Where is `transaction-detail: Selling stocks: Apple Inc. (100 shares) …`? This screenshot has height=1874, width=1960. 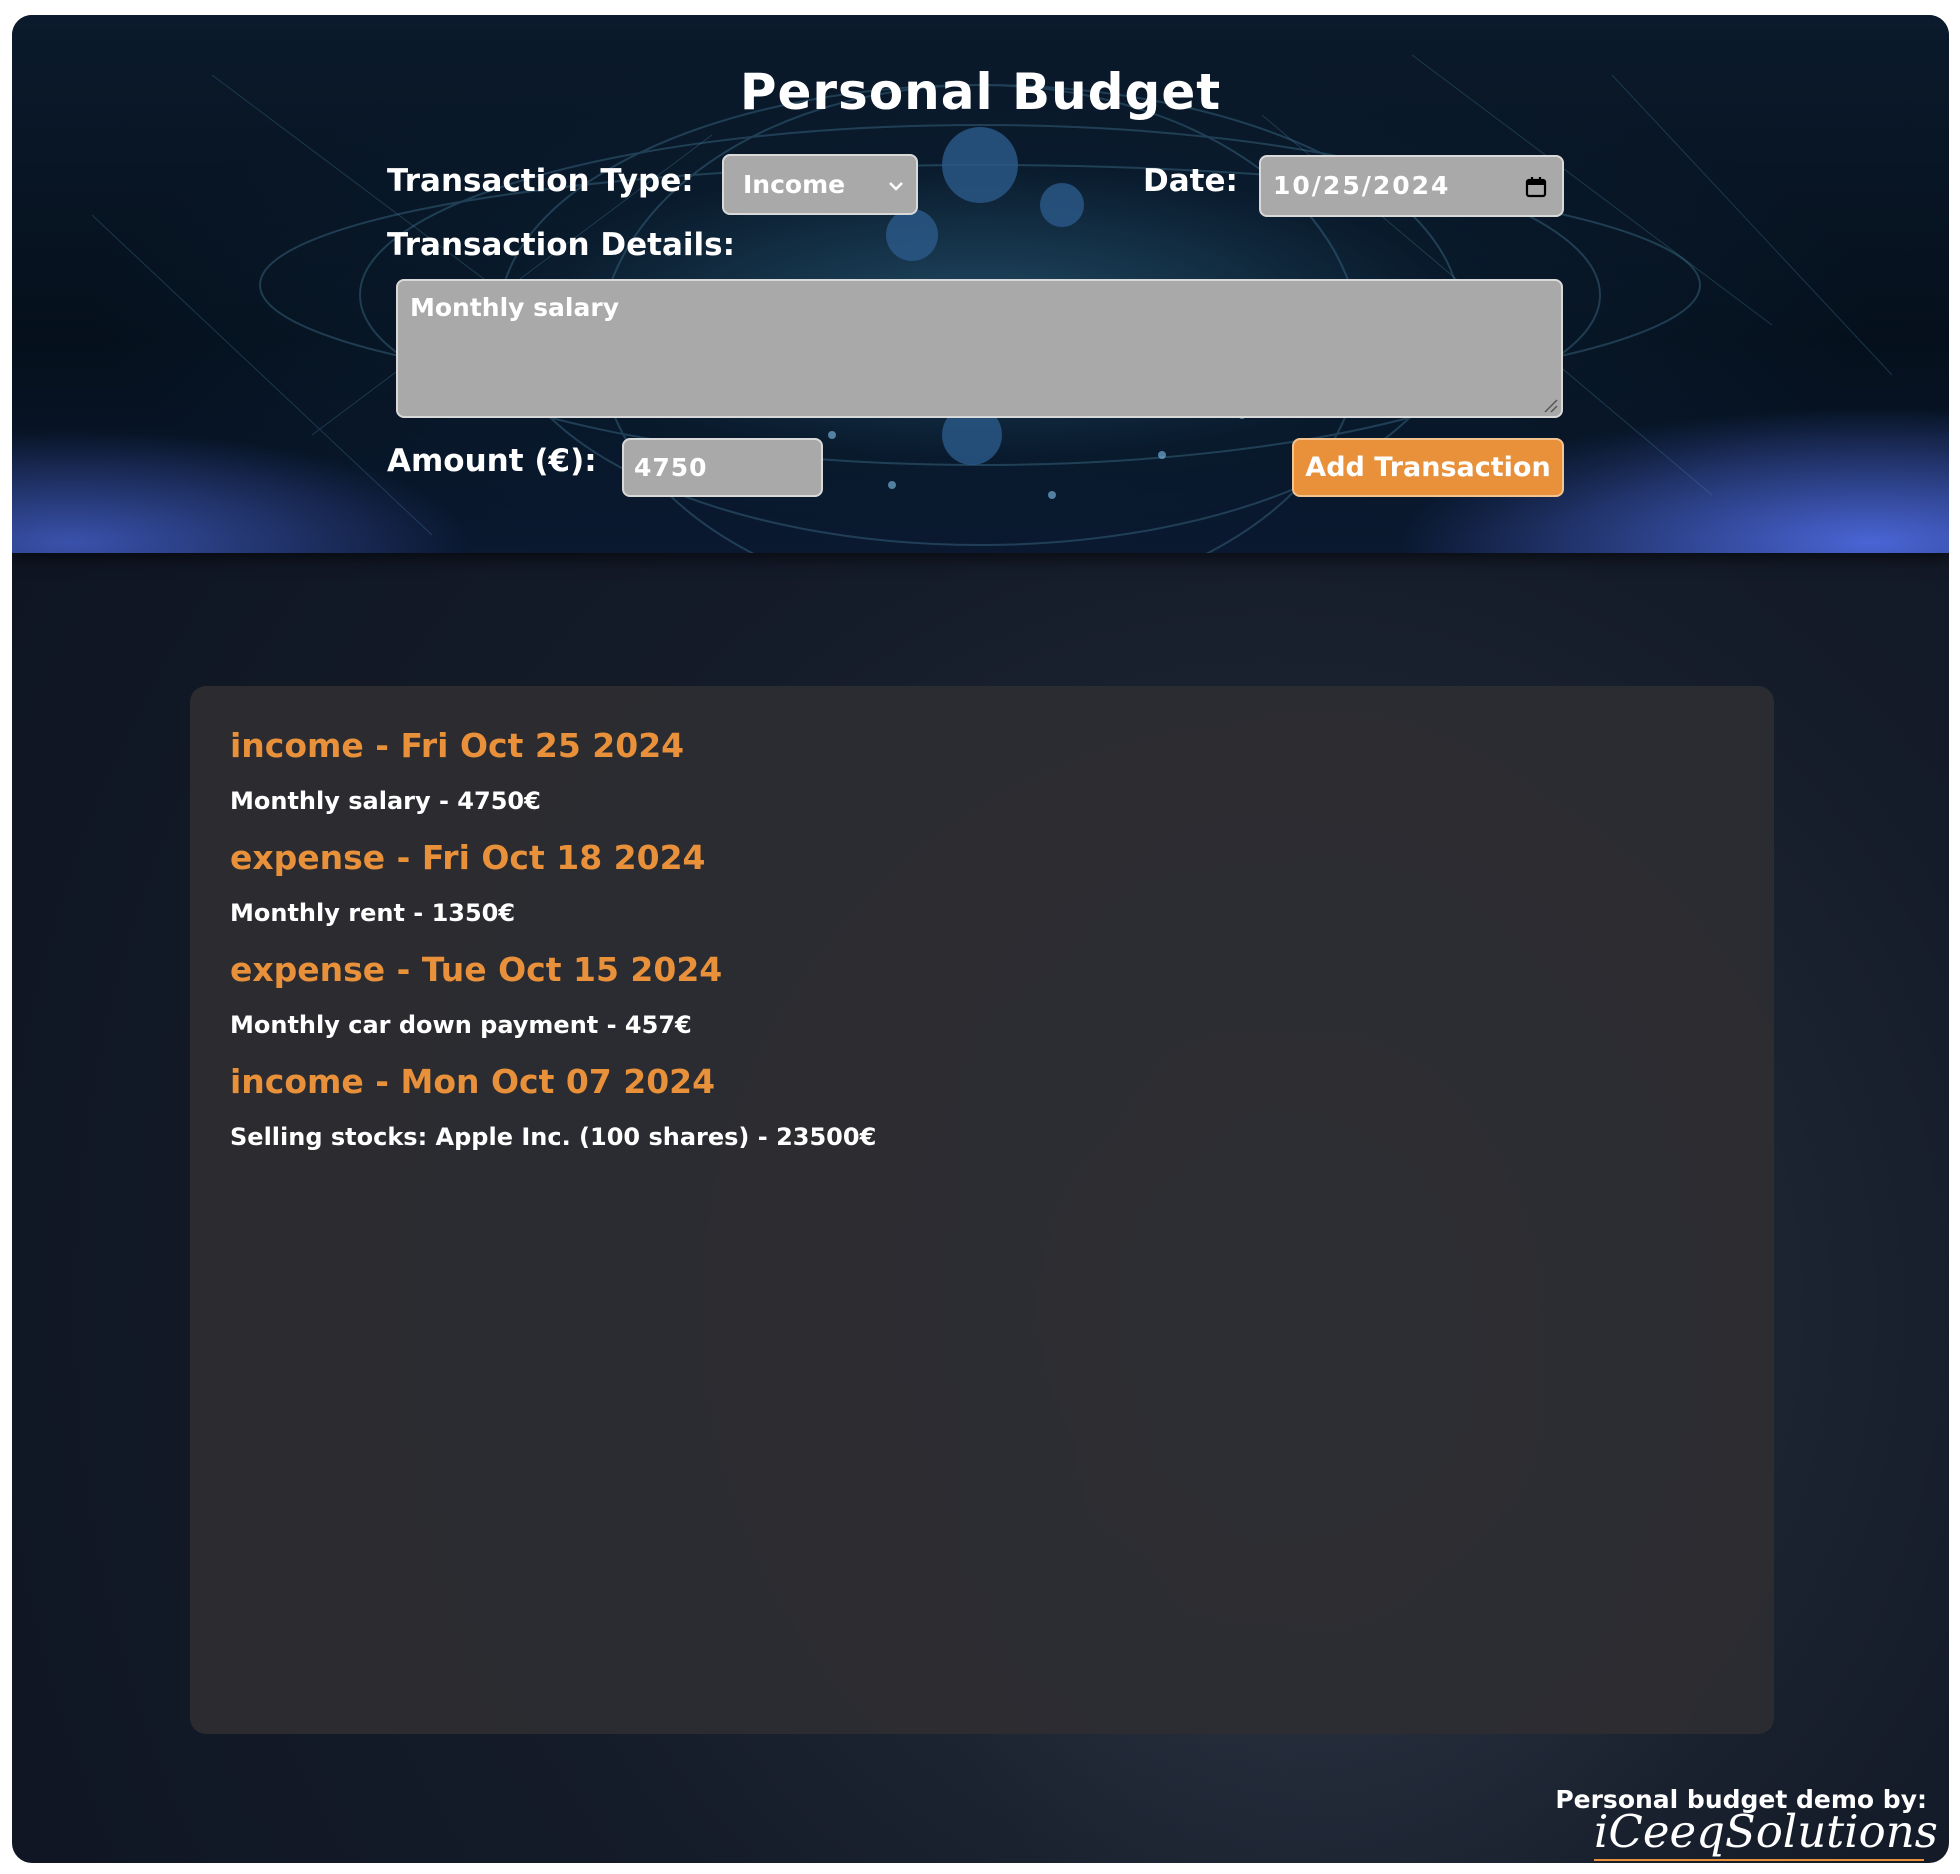
transaction-detail: Selling stocks: Apple Inc. (100 shares) … is located at coordinates (553, 1137).